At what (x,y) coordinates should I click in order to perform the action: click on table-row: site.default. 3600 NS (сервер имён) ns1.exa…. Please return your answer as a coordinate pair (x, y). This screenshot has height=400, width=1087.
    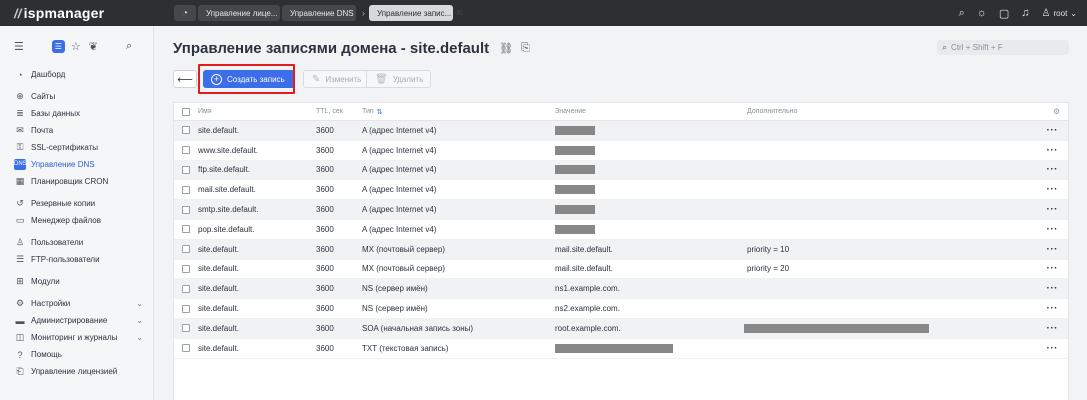
    Looking at the image, I should click on (621, 289).